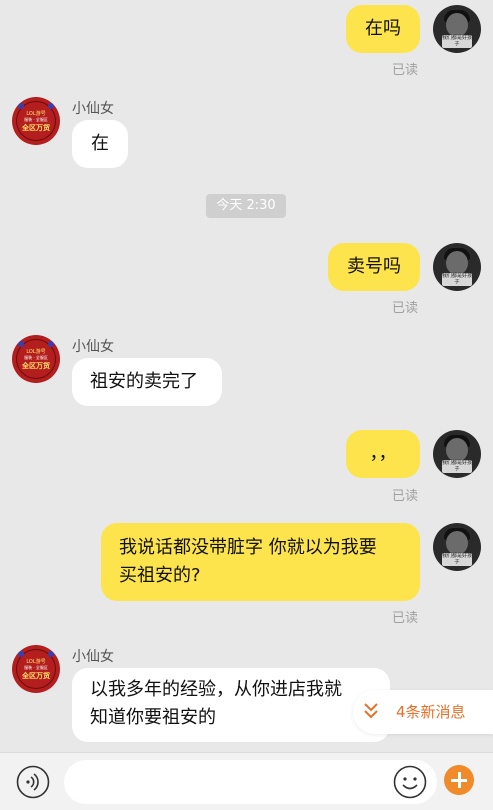  What do you see at coordinates (371, 711) in the screenshot?
I see `double-chevron-down-icon` at bounding box center [371, 711].